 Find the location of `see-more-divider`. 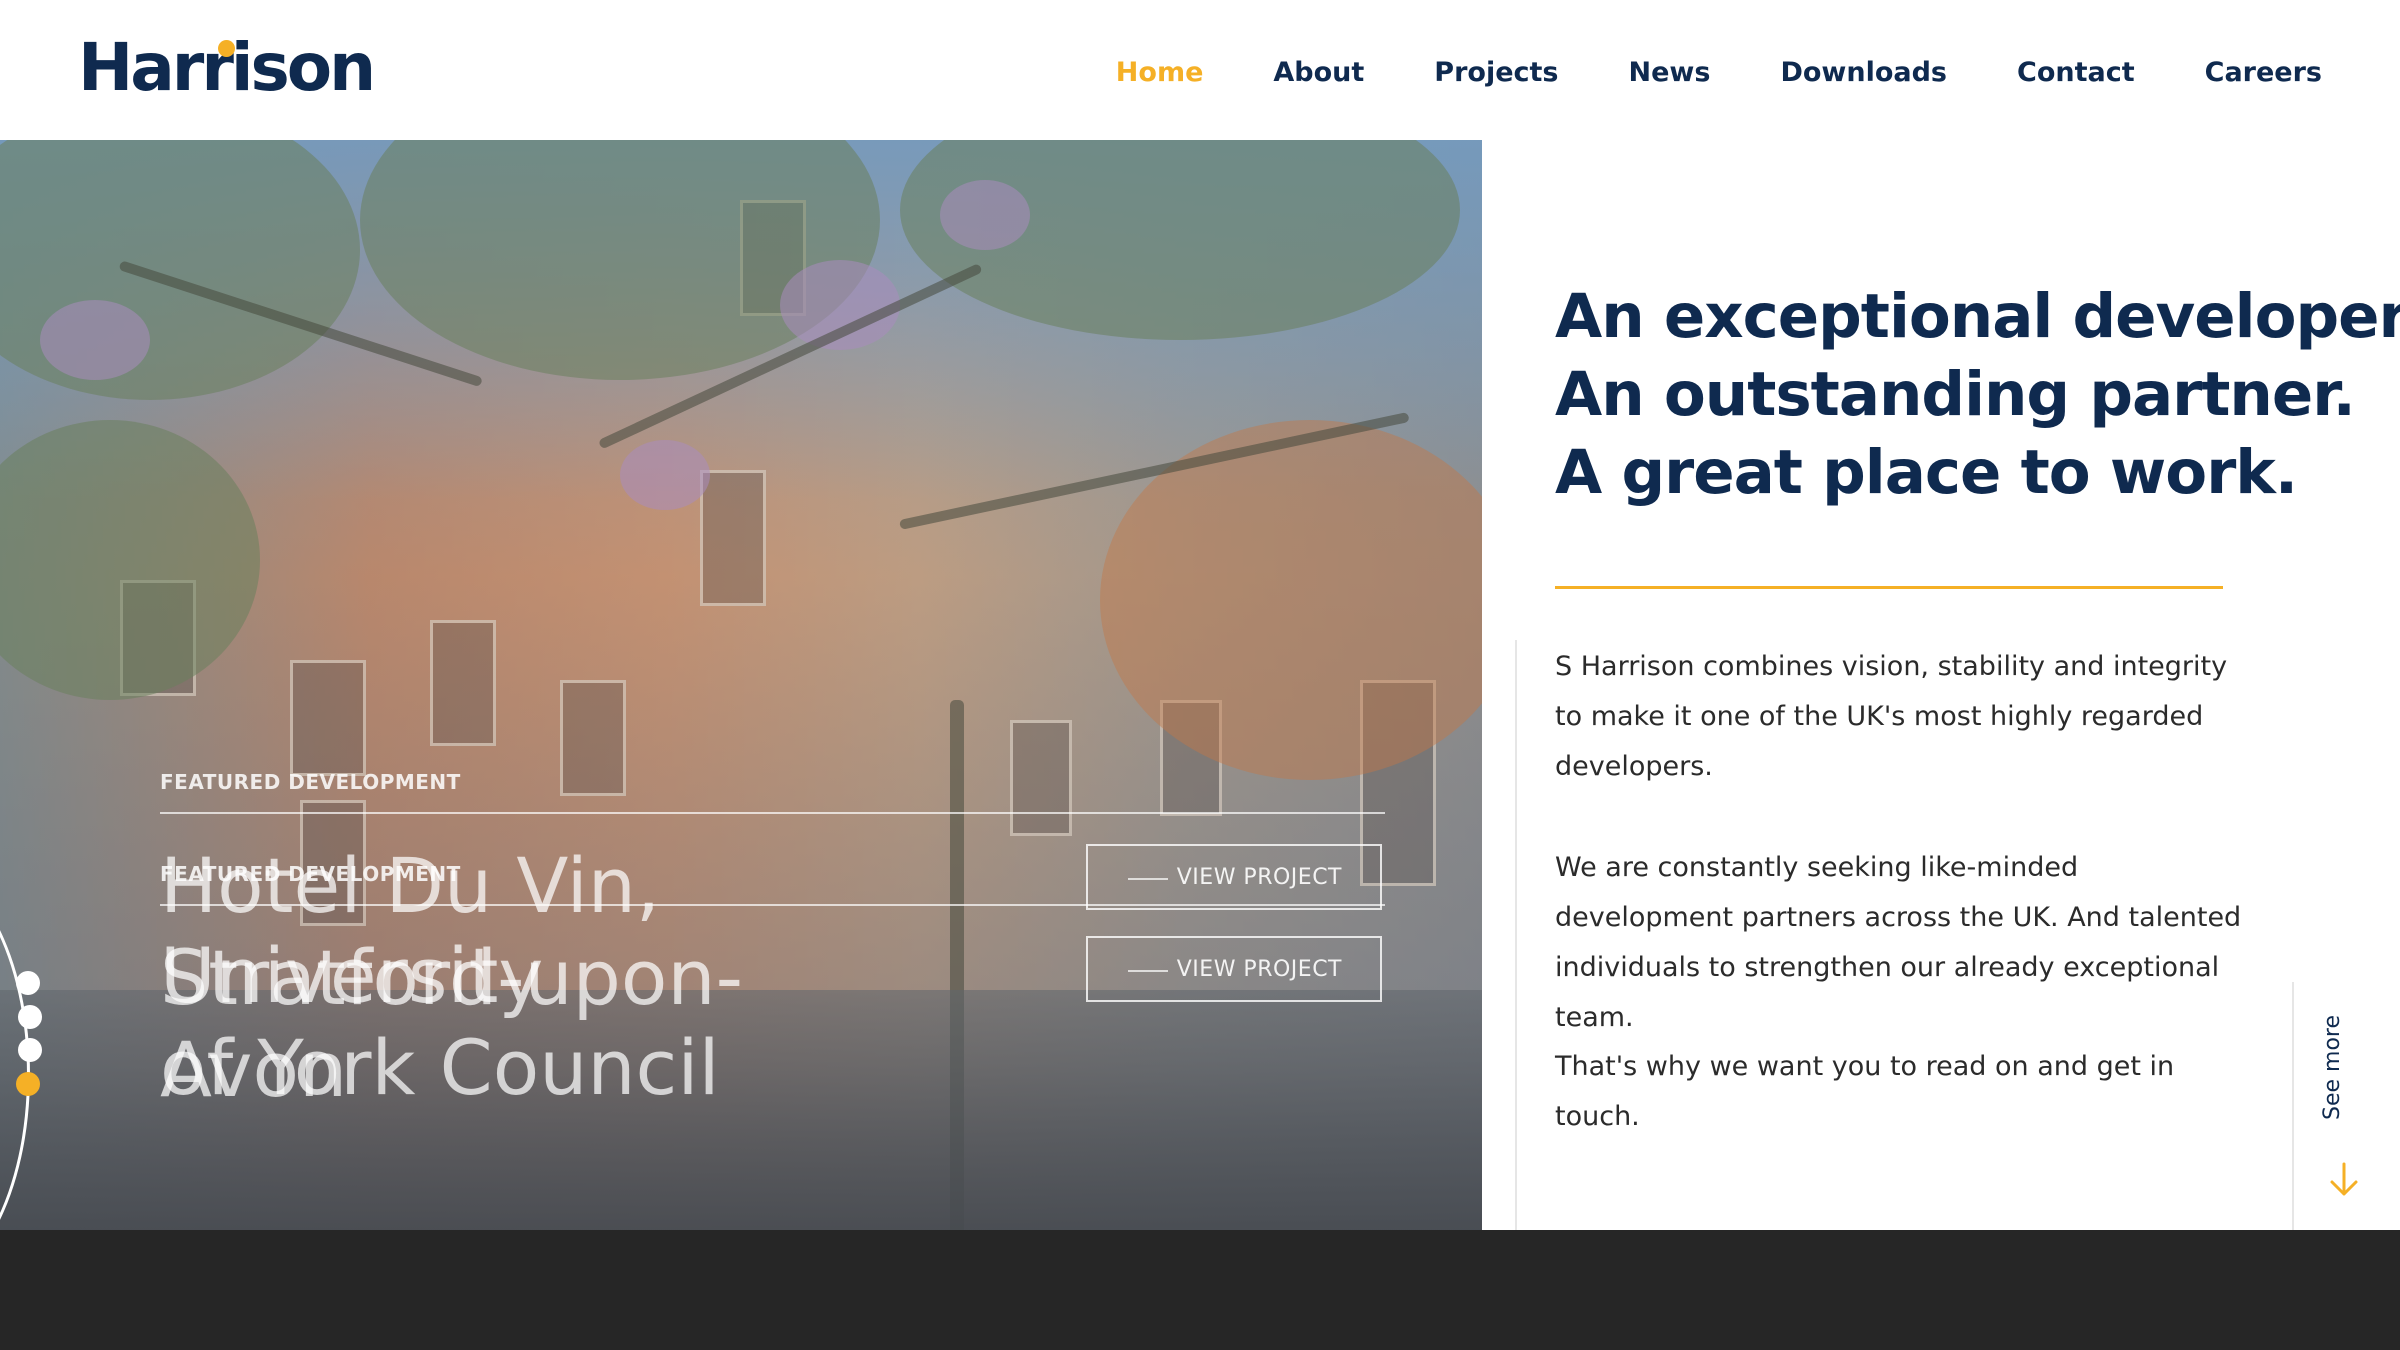

see-more-divider is located at coordinates (2293, 1106).